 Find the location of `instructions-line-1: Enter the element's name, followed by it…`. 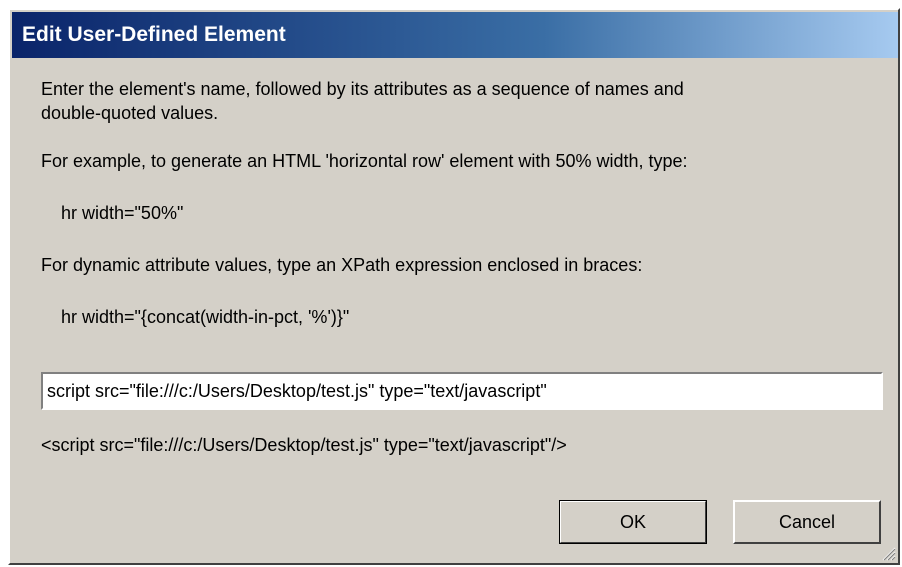

instructions-line-1: Enter the element's name, followed by it… is located at coordinates (362, 89).